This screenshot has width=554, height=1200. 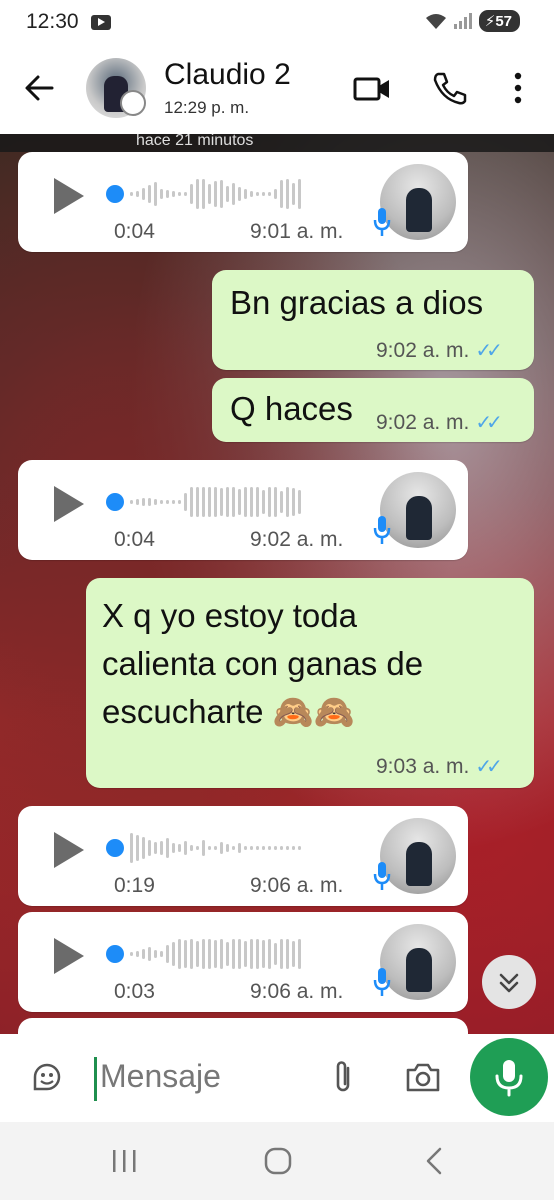 What do you see at coordinates (343, 1077) in the screenshot?
I see `attach-icon` at bounding box center [343, 1077].